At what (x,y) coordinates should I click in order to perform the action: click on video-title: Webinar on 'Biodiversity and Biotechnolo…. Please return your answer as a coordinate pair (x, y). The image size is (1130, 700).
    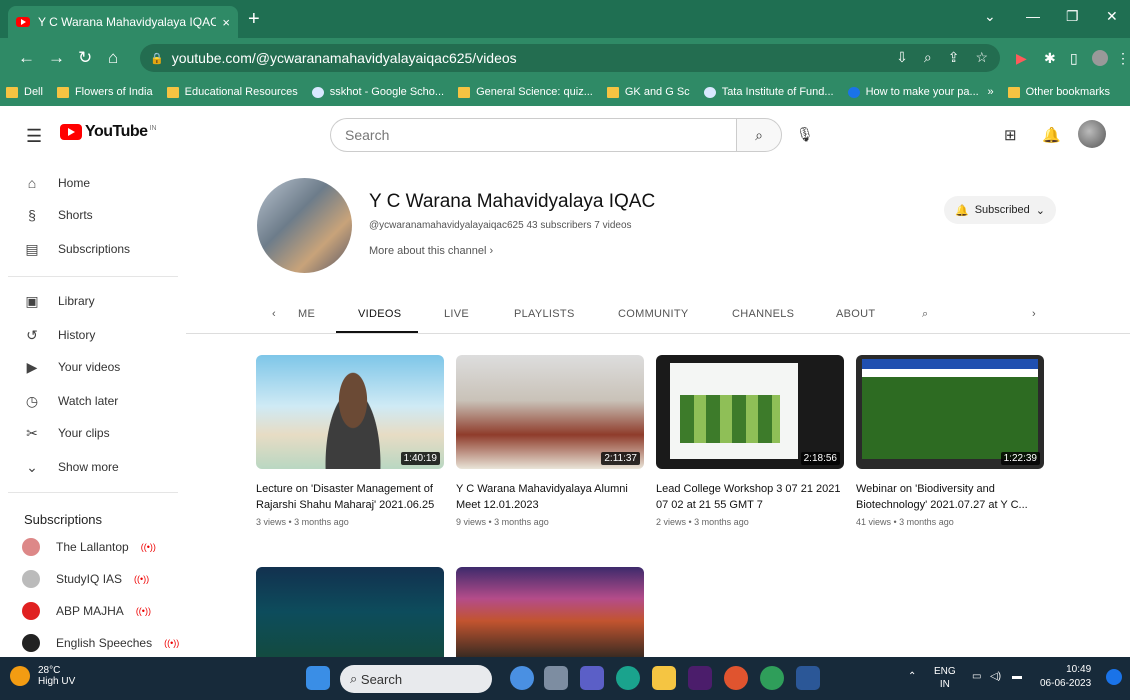
    Looking at the image, I should click on (950, 497).